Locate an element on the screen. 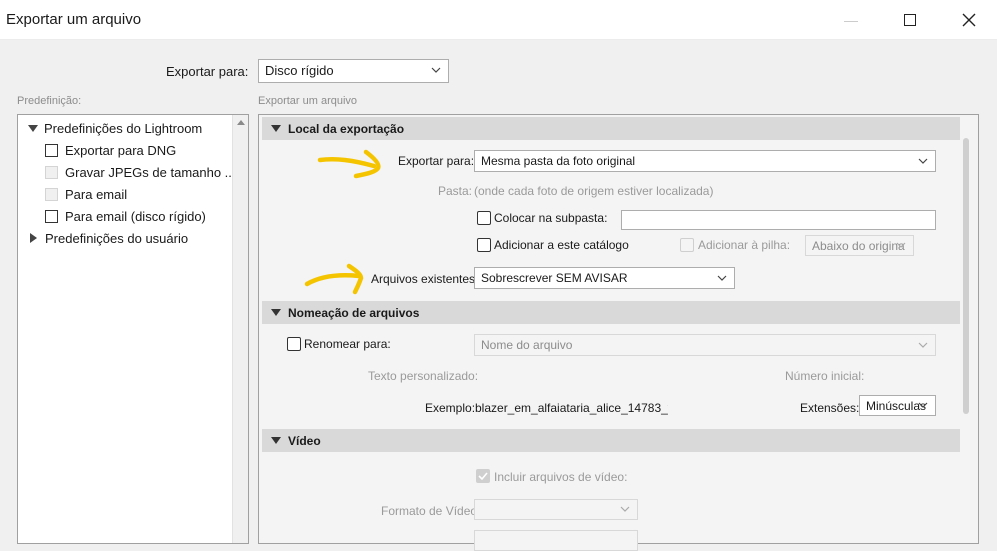 The image size is (997, 551). section-export-location: Local da exportação is located at coordinates (611, 128).